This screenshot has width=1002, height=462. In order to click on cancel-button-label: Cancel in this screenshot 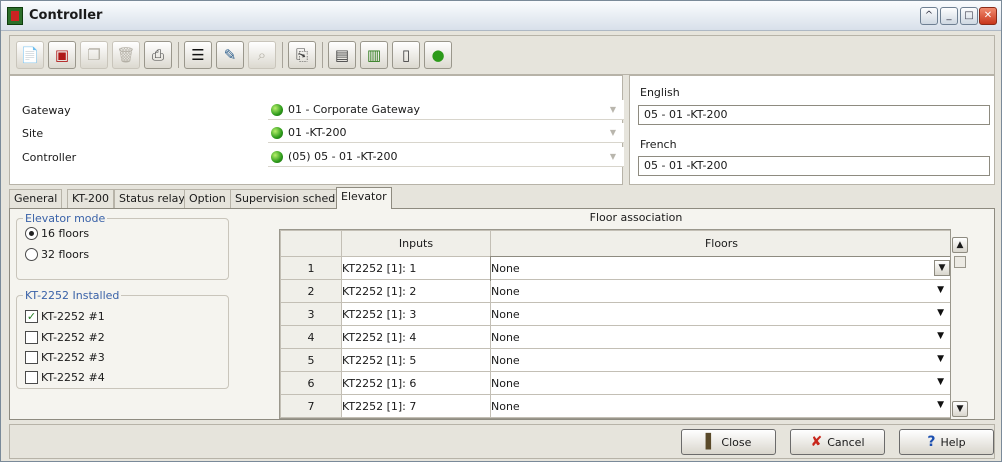, I will do `click(846, 442)`.